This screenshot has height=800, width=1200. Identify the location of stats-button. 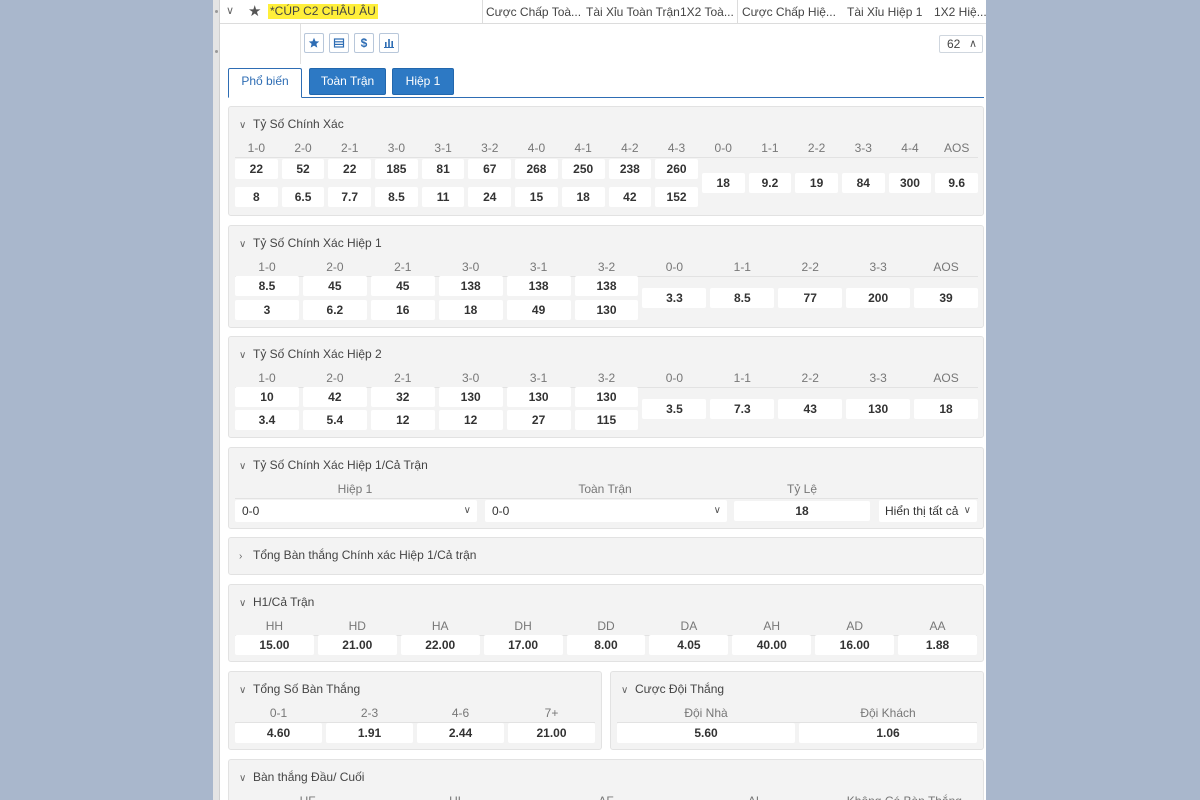
(389, 43).